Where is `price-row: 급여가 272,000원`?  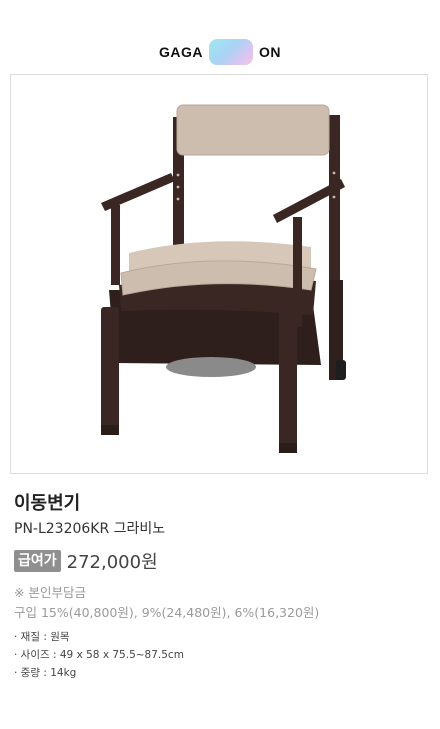 price-row: 급여가 272,000원 is located at coordinates (86, 561).